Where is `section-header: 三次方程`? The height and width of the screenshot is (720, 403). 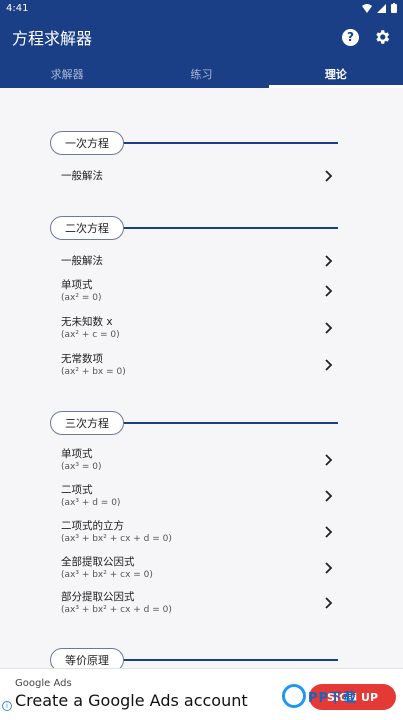 section-header: 三次方程 is located at coordinates (194, 423).